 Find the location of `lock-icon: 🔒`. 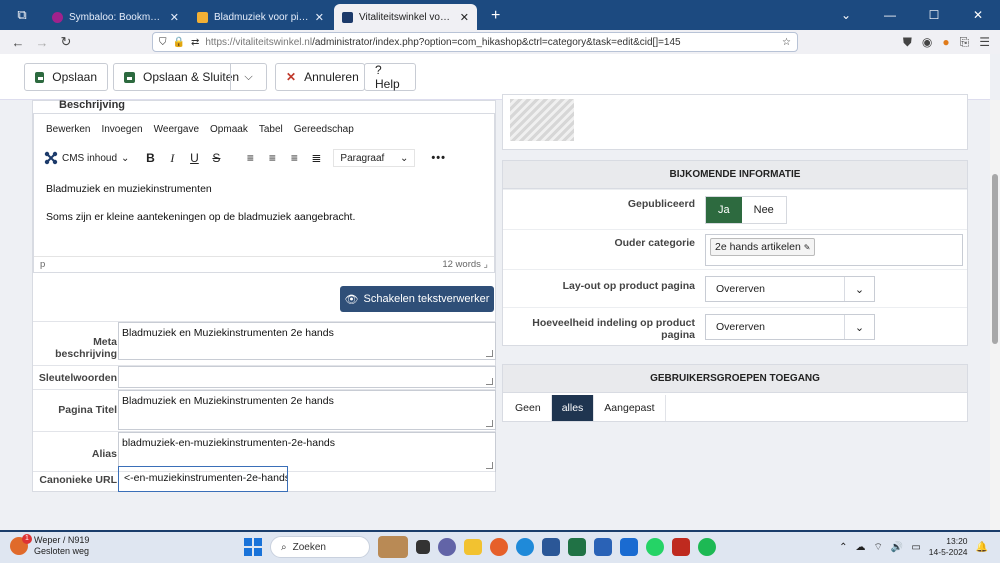

lock-icon: 🔒 is located at coordinates (179, 42).